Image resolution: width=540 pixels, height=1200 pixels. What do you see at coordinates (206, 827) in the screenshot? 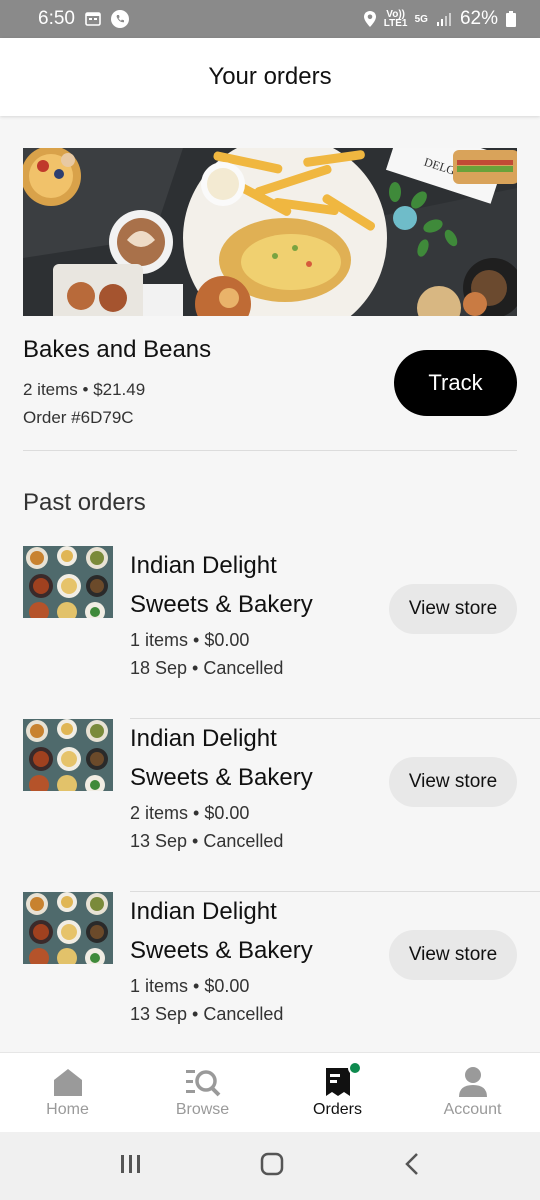
I see `order-details: 2 items • $0.00 13 Sep • Cancelled` at bounding box center [206, 827].